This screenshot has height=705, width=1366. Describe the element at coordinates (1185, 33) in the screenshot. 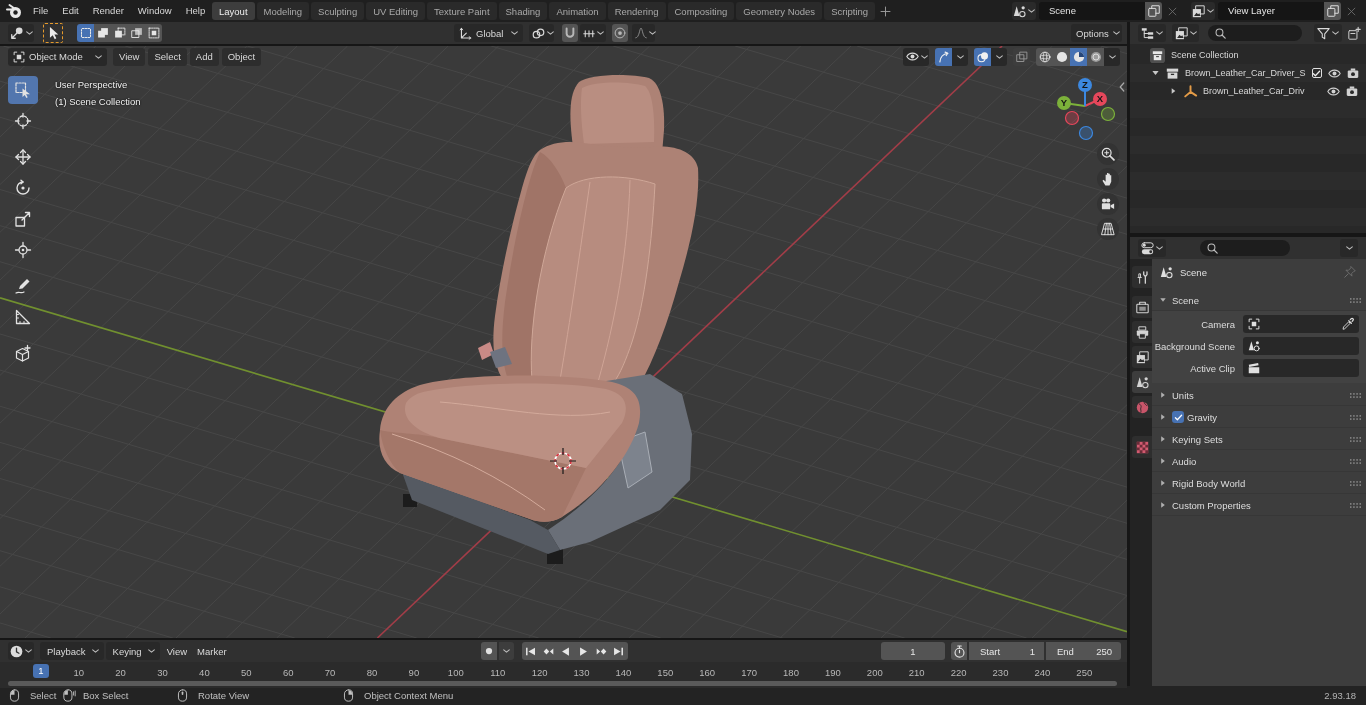

I see `view-layer-filter-dropdown` at that location.